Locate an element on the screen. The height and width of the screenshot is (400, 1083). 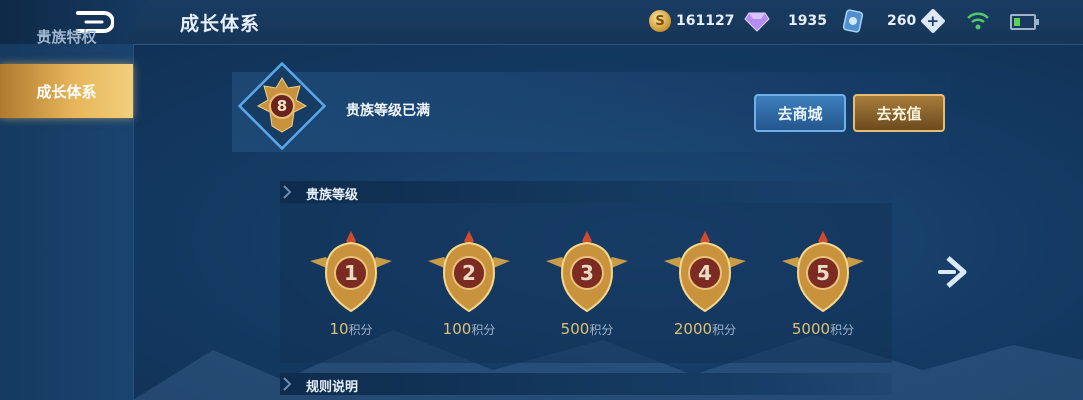
section-noble-level: 贵族等级 is located at coordinates (586, 192).